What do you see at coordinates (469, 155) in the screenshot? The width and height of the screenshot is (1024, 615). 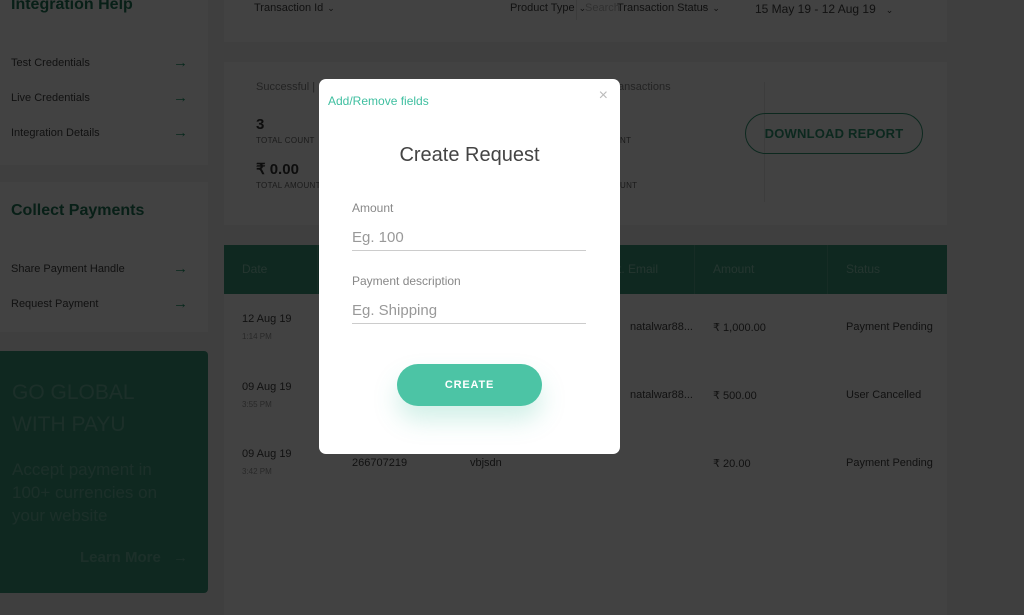 I see `modal-title: Create Request` at bounding box center [469, 155].